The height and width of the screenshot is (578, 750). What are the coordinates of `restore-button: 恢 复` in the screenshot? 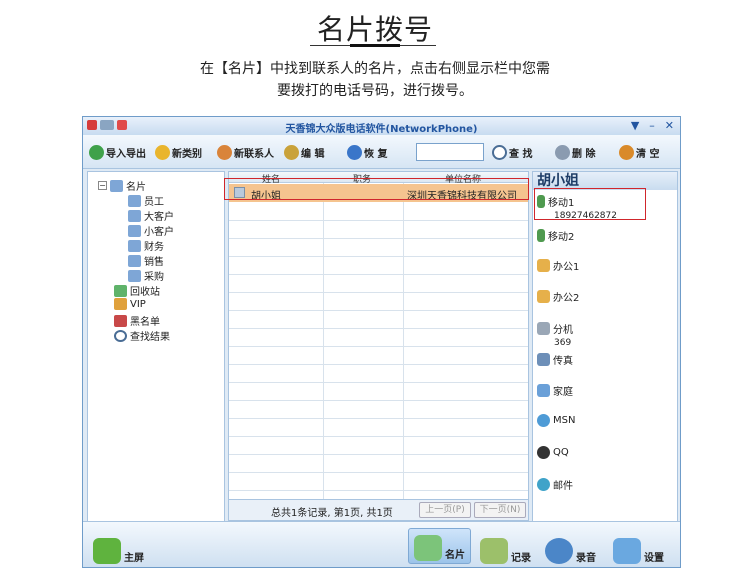 It's located at (367, 152).